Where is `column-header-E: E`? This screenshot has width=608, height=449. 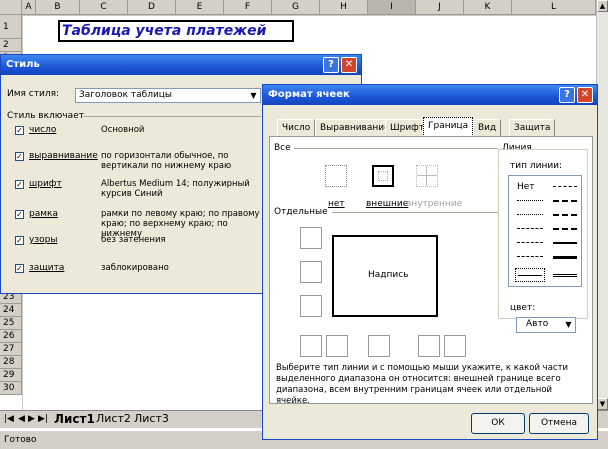
column-header-E: E is located at coordinates (200, 7).